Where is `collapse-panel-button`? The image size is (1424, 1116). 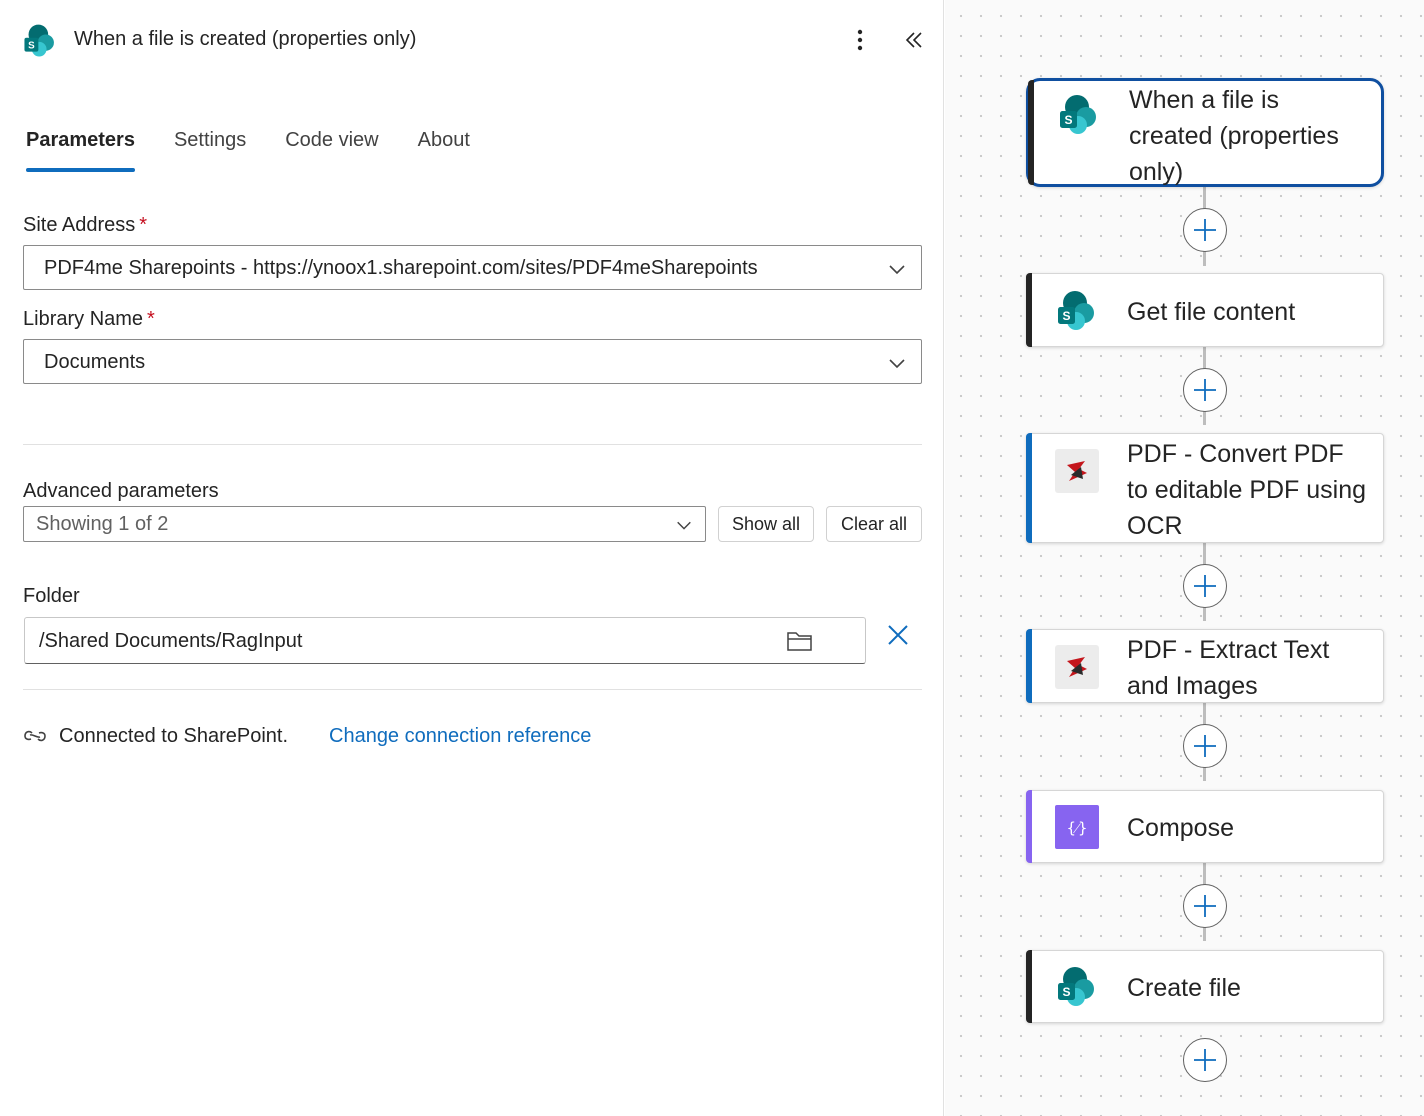 collapse-panel-button is located at coordinates (914, 40).